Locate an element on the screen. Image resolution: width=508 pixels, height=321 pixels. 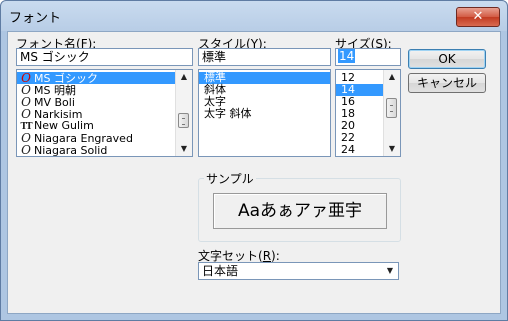
font-list-scrollbar: ▲ ▼ is located at coordinates (183, 113).